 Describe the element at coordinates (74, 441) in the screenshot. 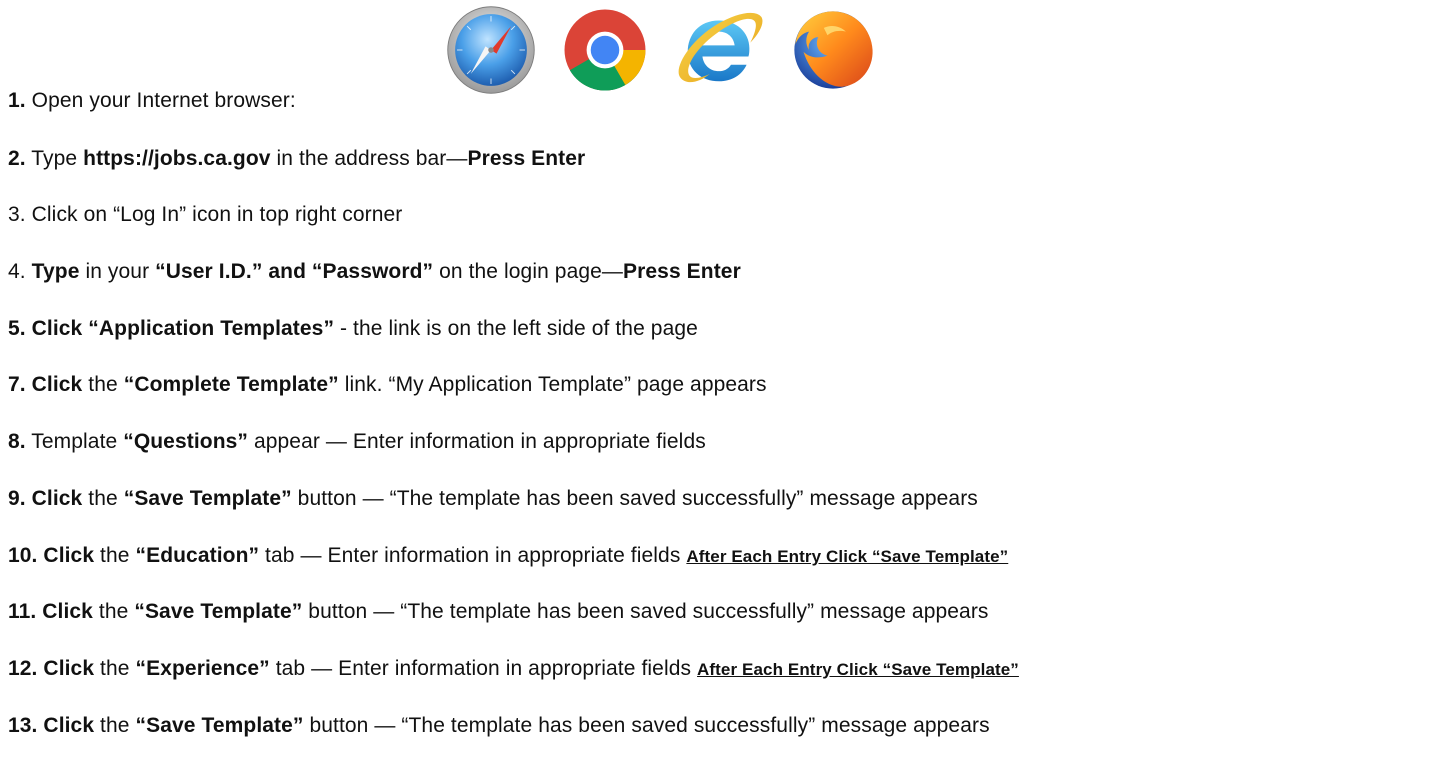

I see `step-8-text-part: Template` at that location.